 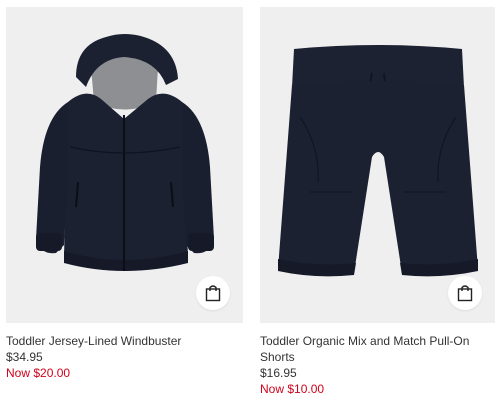 What do you see at coordinates (38, 373) in the screenshot?
I see `product-sale-price: Now $20.00` at bounding box center [38, 373].